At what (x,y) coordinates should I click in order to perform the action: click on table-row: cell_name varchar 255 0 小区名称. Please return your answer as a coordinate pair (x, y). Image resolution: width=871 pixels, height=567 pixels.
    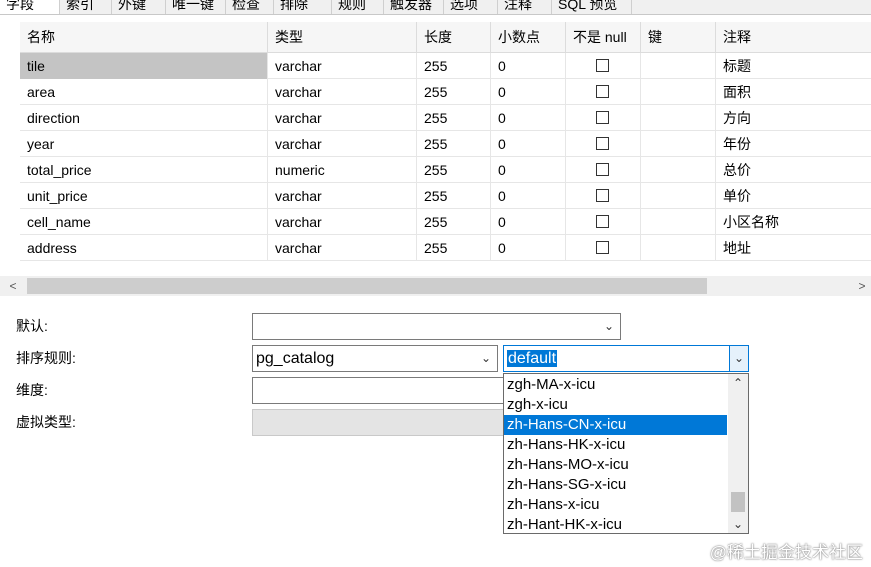
    Looking at the image, I should click on (445, 222).